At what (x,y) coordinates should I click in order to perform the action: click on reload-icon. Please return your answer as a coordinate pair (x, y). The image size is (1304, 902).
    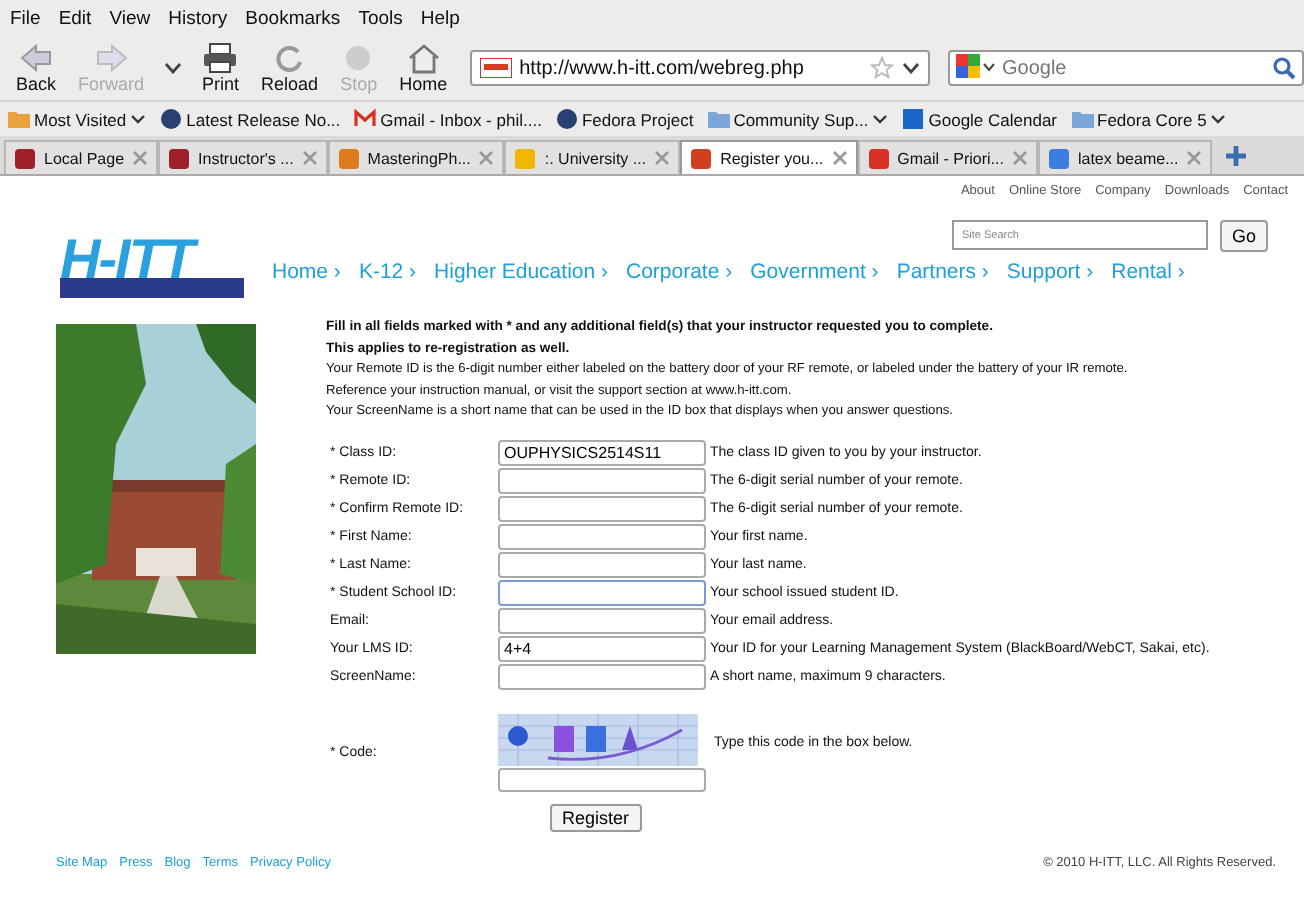
    Looking at the image, I should click on (289, 58).